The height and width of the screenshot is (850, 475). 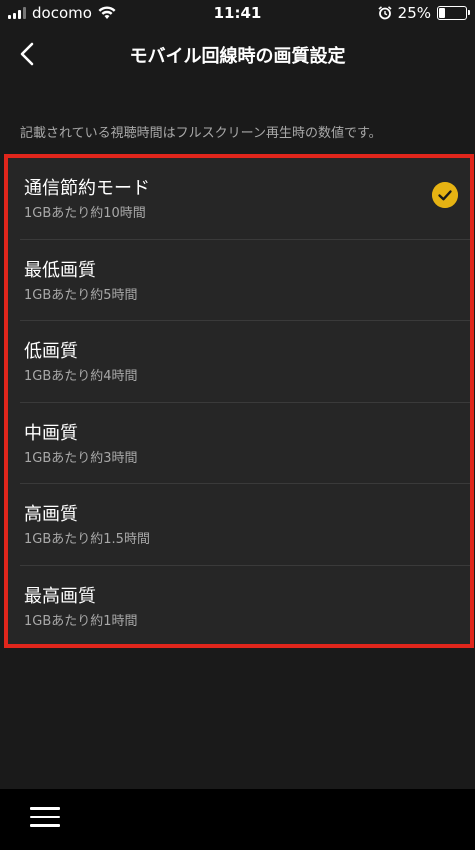 What do you see at coordinates (445, 195) in the screenshot?
I see `check-circle-icon` at bounding box center [445, 195].